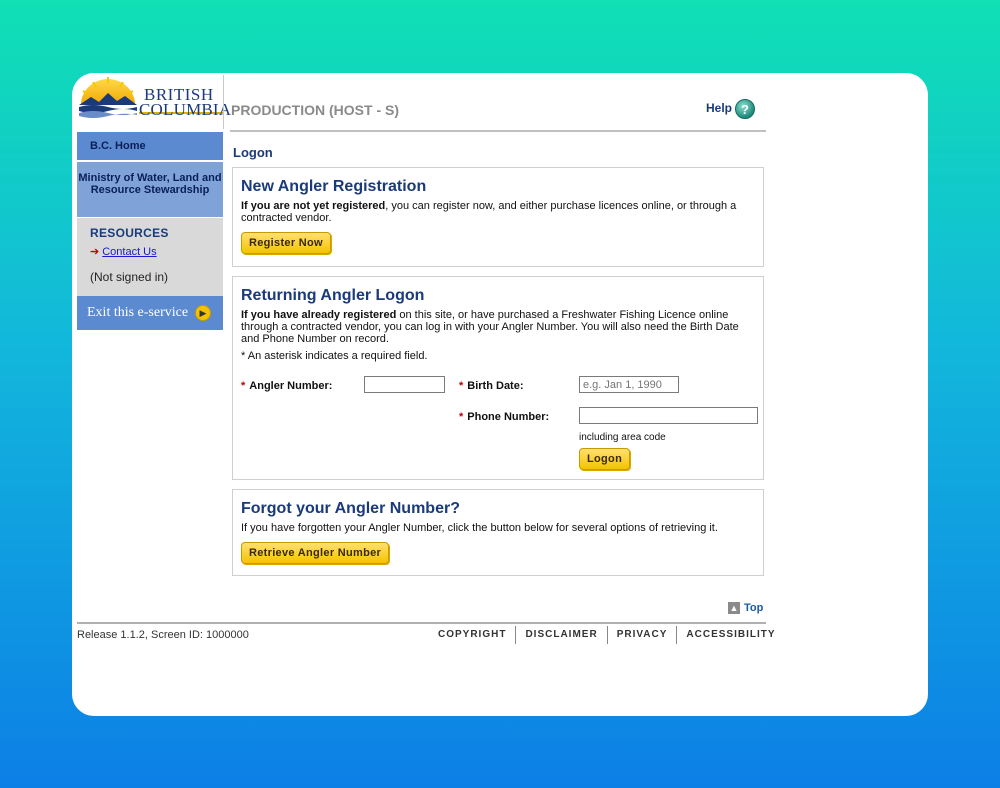 Image resolution: width=1000 pixels, height=788 pixels. I want to click on birth-date-label-text: Birth Date:, so click(495, 386).